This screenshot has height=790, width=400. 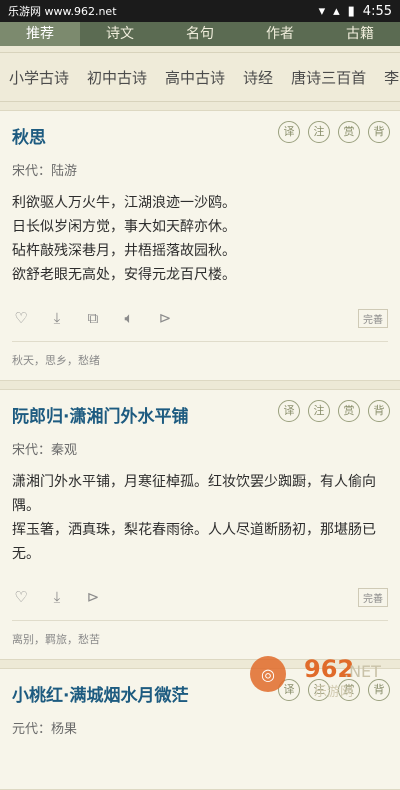 I want to click on wifi-icon: ▾, so click(x=322, y=11).